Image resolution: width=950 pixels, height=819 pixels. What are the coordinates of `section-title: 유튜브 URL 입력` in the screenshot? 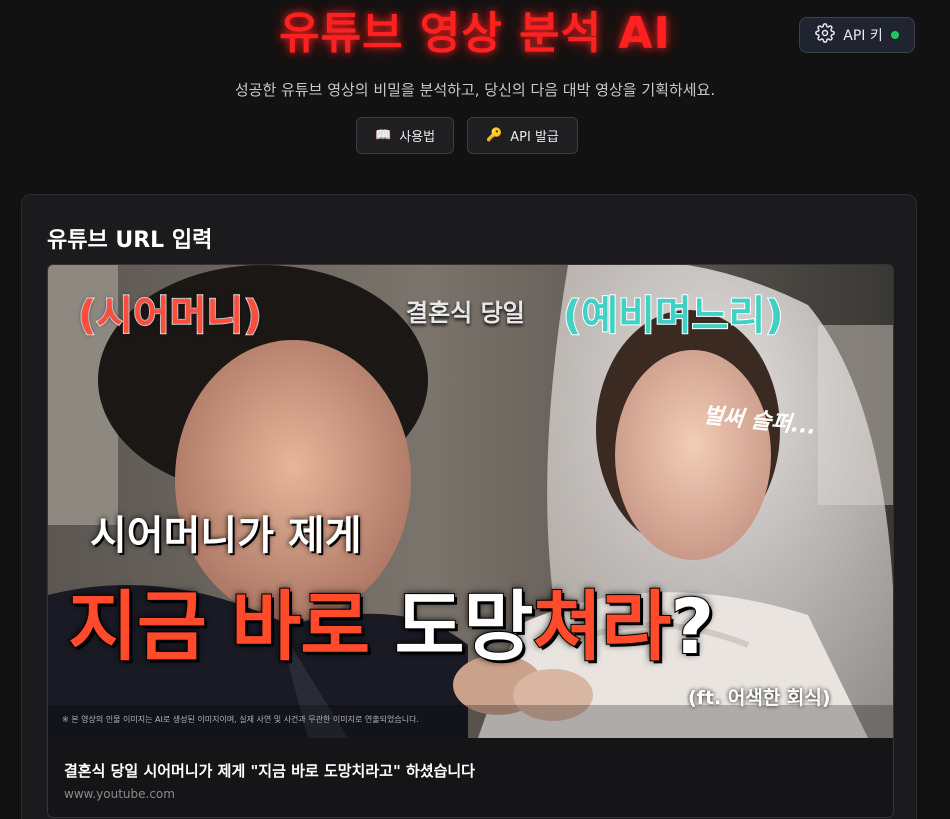 It's located at (130, 240).